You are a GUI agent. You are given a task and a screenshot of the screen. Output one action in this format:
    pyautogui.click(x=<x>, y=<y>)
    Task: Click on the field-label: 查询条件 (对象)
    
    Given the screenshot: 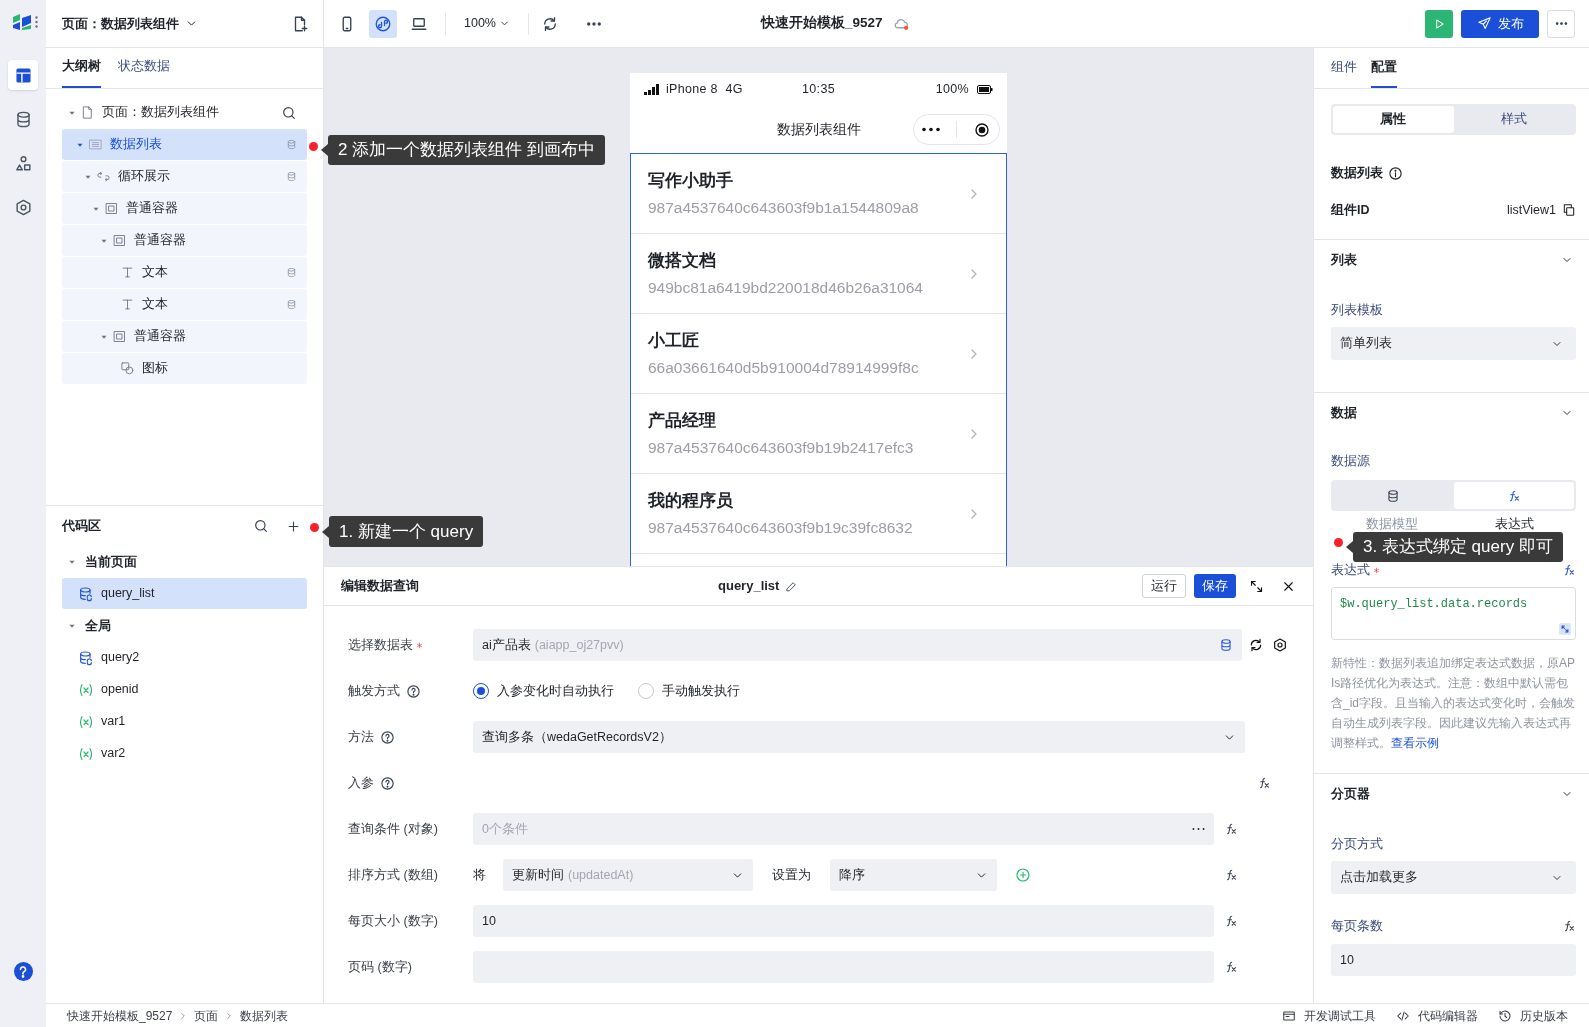 What is the action you would take?
    pyautogui.click(x=393, y=829)
    